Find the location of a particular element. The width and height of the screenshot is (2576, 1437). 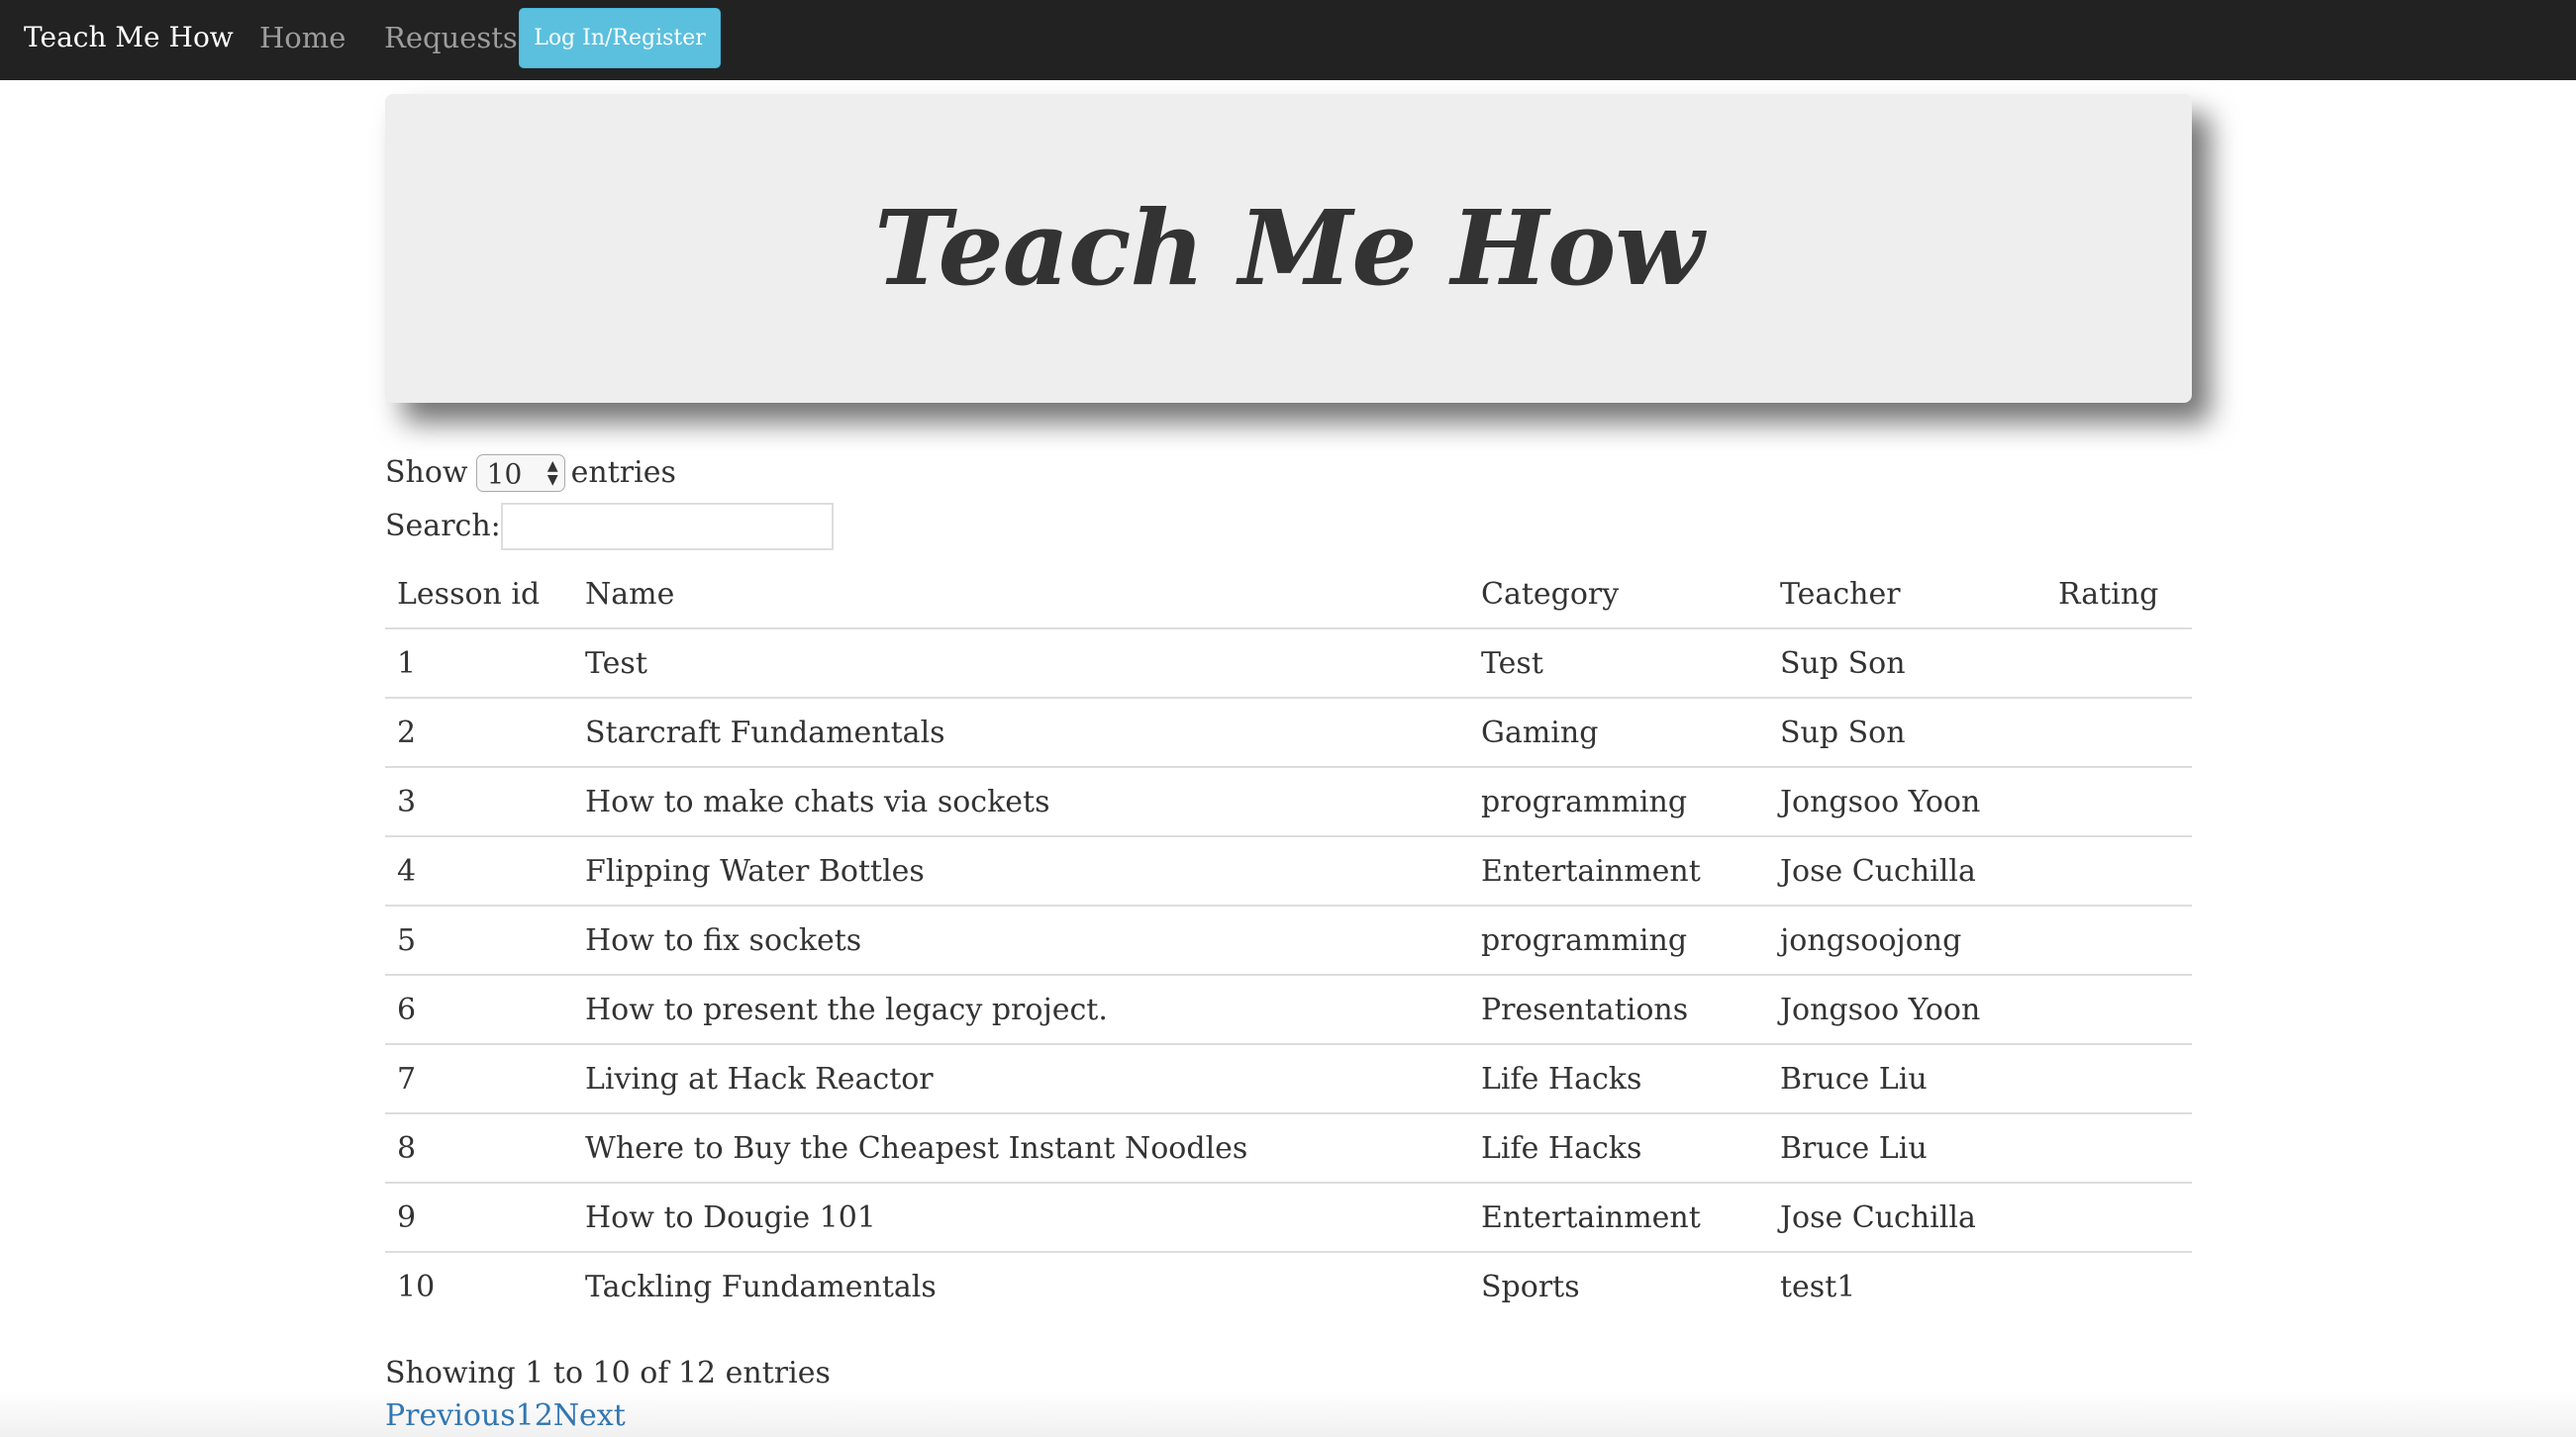

next-page-link: Next is located at coordinates (589, 1415).